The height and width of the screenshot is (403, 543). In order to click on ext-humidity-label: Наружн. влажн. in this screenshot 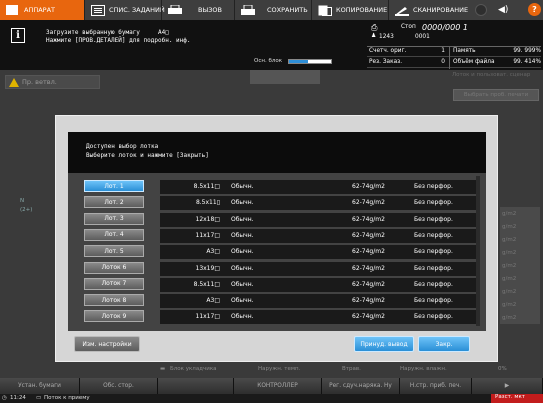, I will do `click(423, 369)`.